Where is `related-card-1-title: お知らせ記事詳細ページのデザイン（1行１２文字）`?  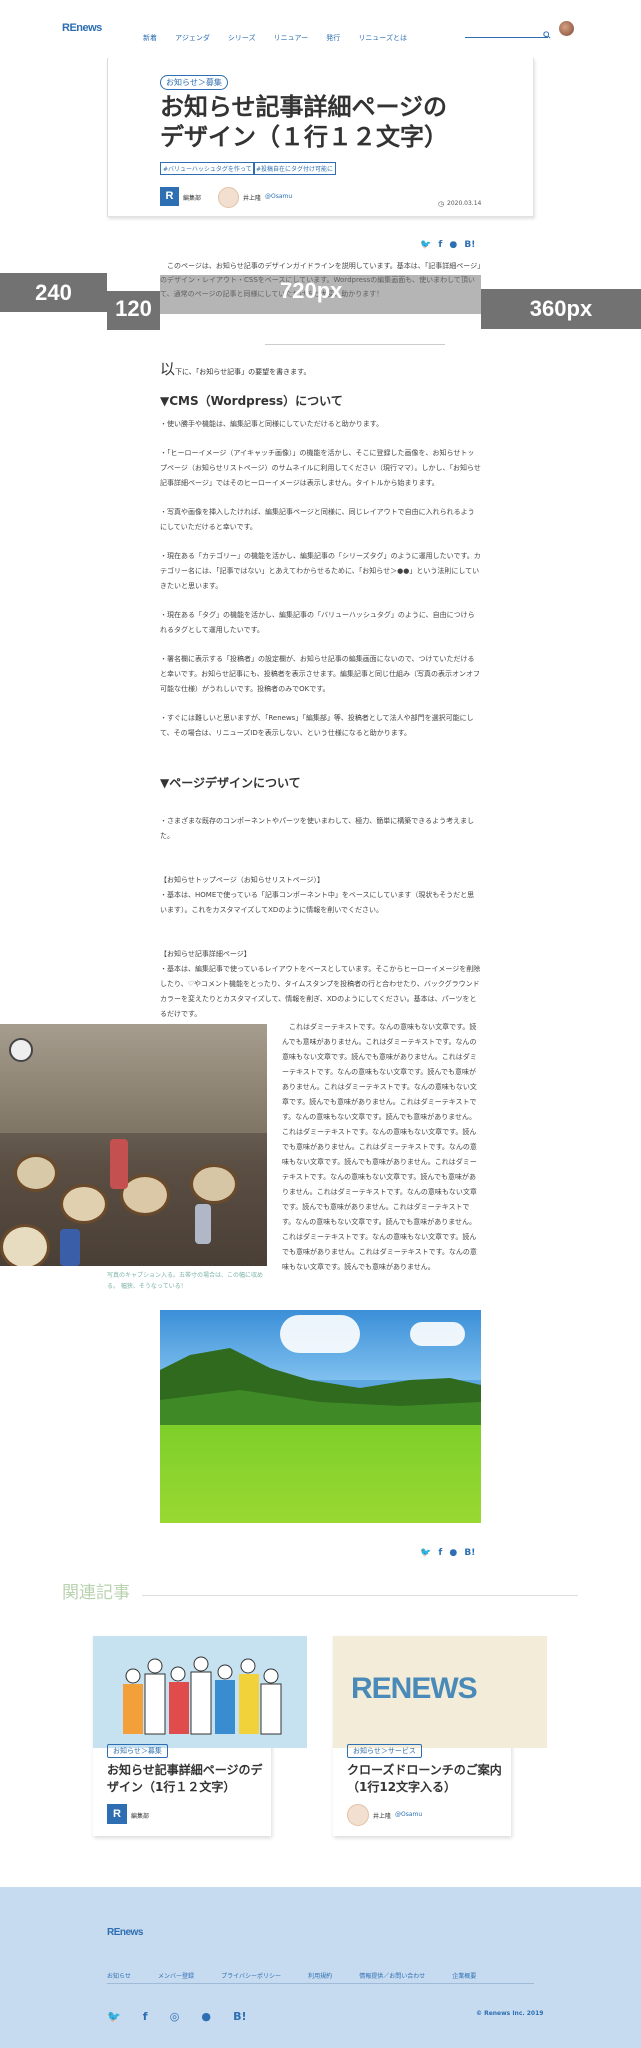
related-card-1-title: お知らせ記事詳細ページのデザイン（1行１２文字） is located at coordinates (187, 1779).